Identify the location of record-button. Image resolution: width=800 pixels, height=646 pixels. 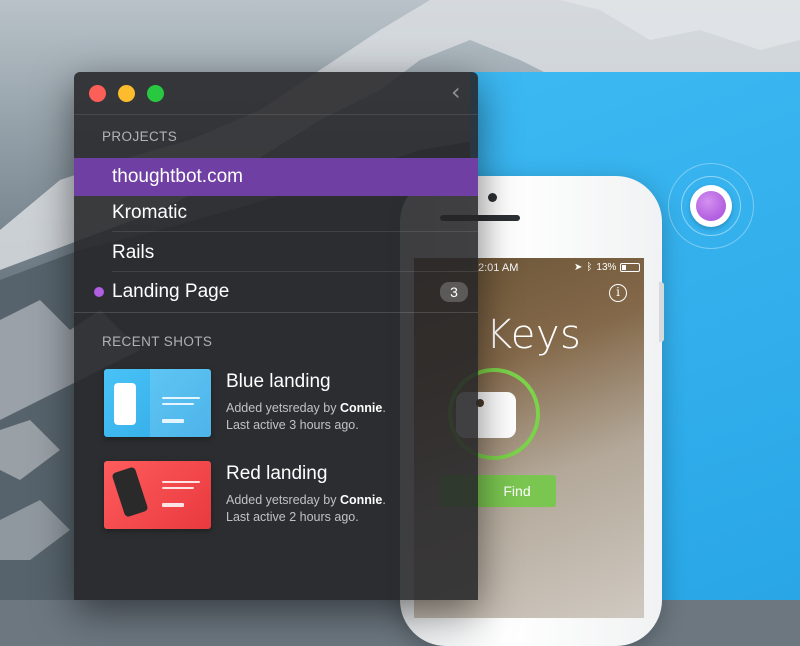
(711, 206).